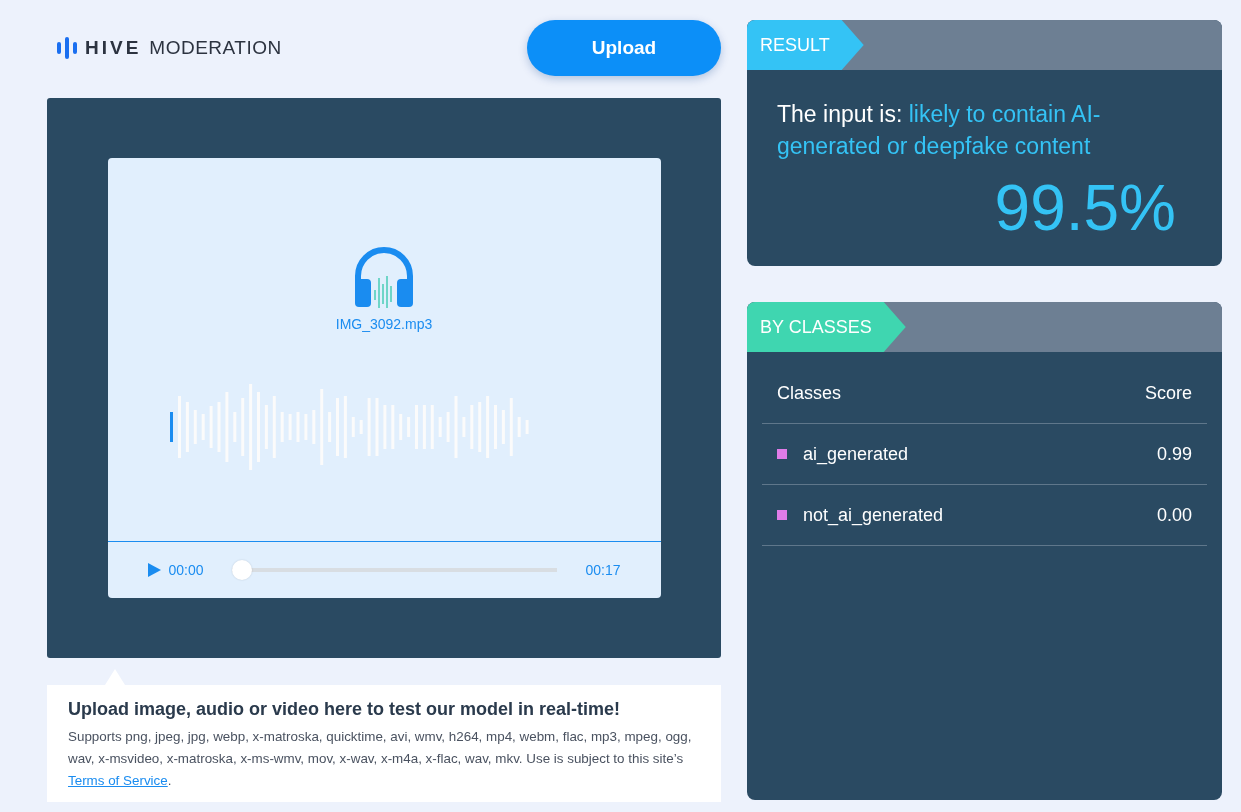 This screenshot has height=812, width=1241. Describe the element at coordinates (624, 48) in the screenshot. I see `upload-button: Upload` at that location.